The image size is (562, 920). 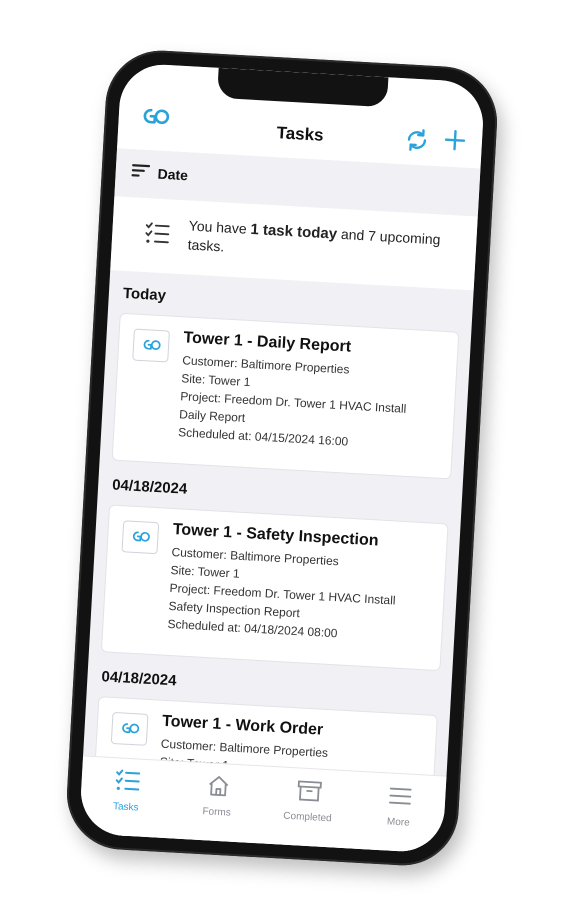 What do you see at coordinates (144, 294) in the screenshot?
I see `section-header: Today` at bounding box center [144, 294].